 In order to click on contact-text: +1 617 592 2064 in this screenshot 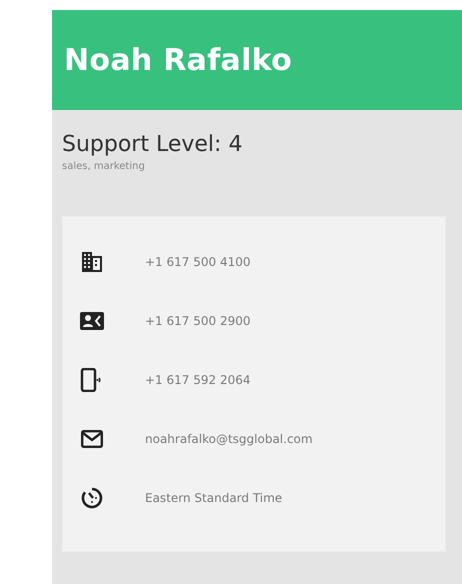, I will do `click(197, 379)`.